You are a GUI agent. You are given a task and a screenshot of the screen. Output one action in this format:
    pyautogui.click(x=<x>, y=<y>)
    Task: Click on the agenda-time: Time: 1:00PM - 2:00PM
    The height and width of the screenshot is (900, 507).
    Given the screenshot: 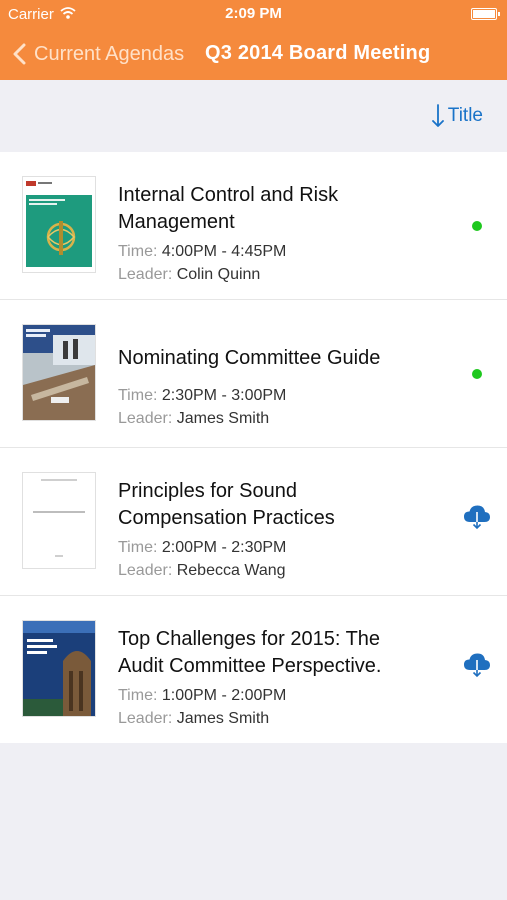 What is the action you would take?
    pyautogui.click(x=202, y=695)
    